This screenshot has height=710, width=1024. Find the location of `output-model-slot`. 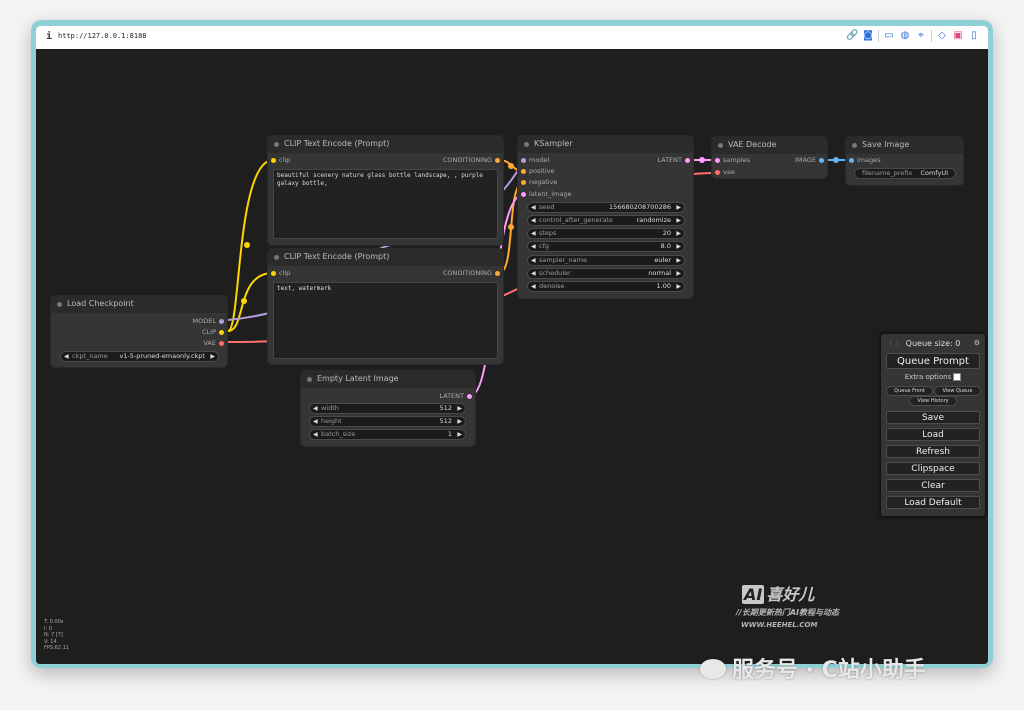

output-model-slot is located at coordinates (221, 321).